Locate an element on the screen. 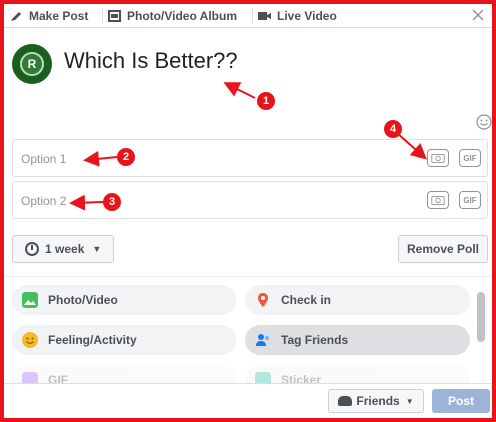 Image resolution: width=496 pixels, height=422 pixels. friends-icon is located at coordinates (345, 401).